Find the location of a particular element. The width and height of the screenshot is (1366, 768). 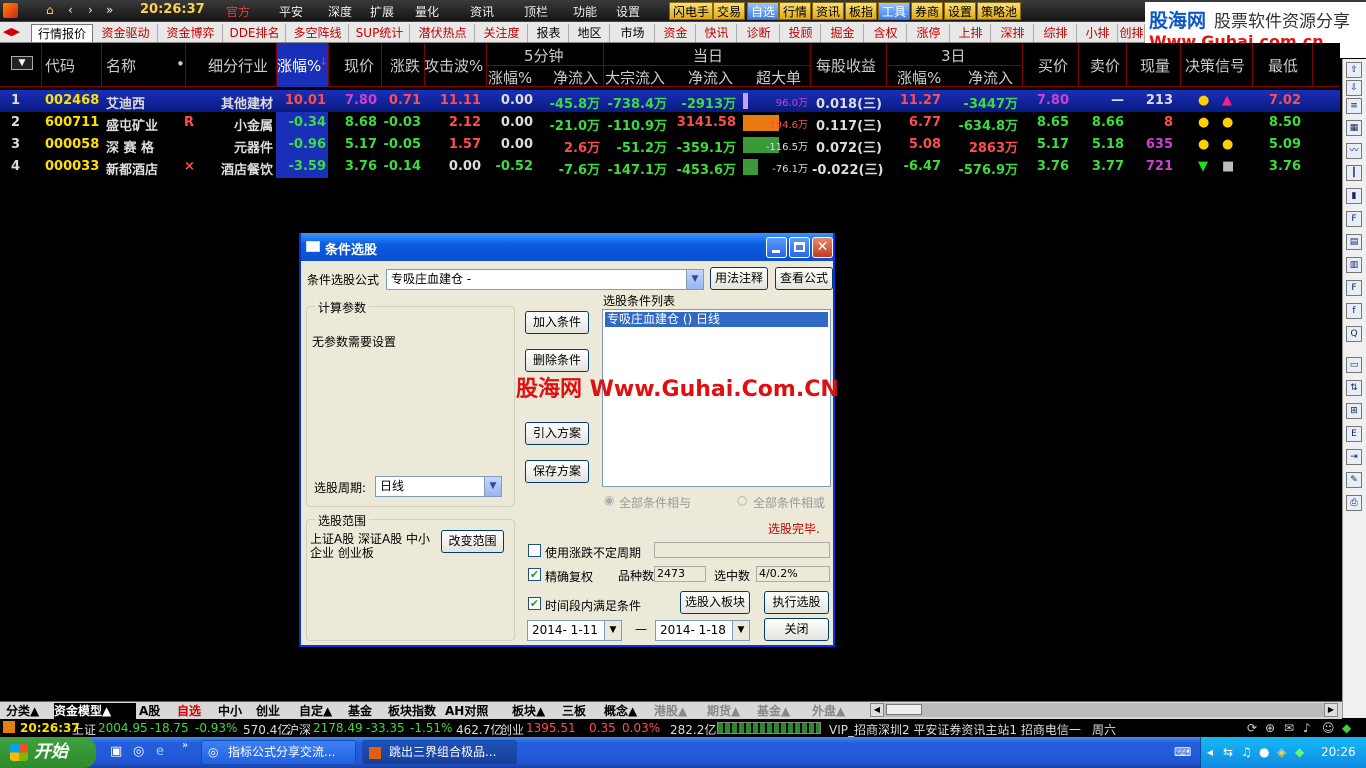

tray-shield-icon: ◈ is located at coordinates (1281, 752).